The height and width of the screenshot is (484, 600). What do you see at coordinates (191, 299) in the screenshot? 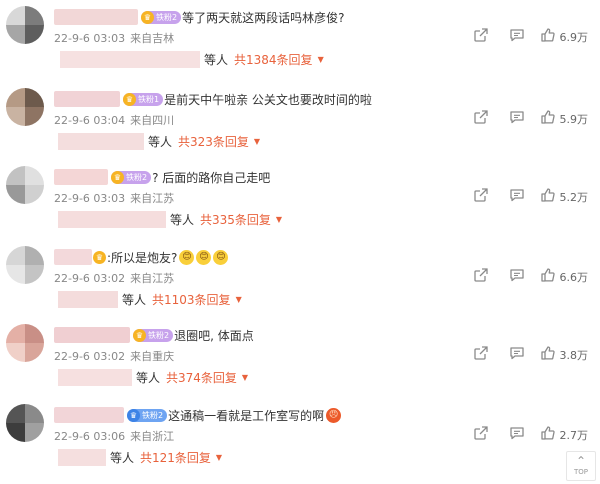
I see `reply-count-link: 共1103条回复` at bounding box center [191, 299].